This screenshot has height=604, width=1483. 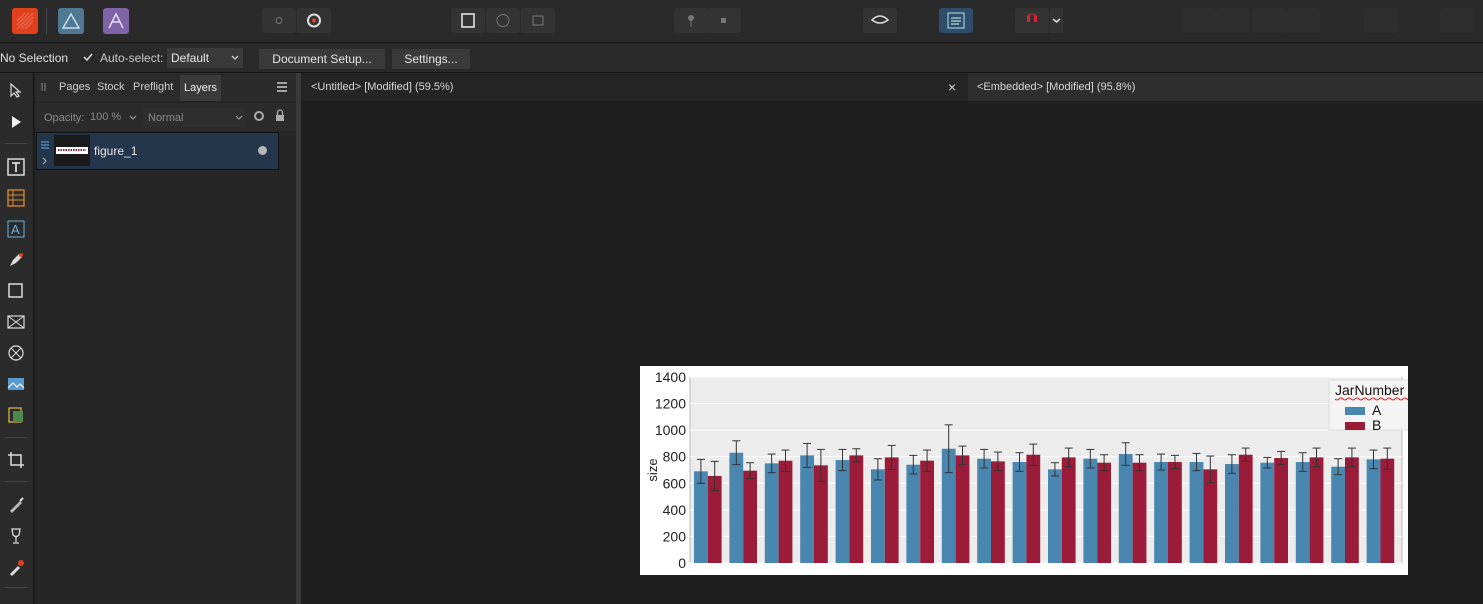 What do you see at coordinates (88, 57) in the screenshot?
I see `auto-select-checkbox` at bounding box center [88, 57].